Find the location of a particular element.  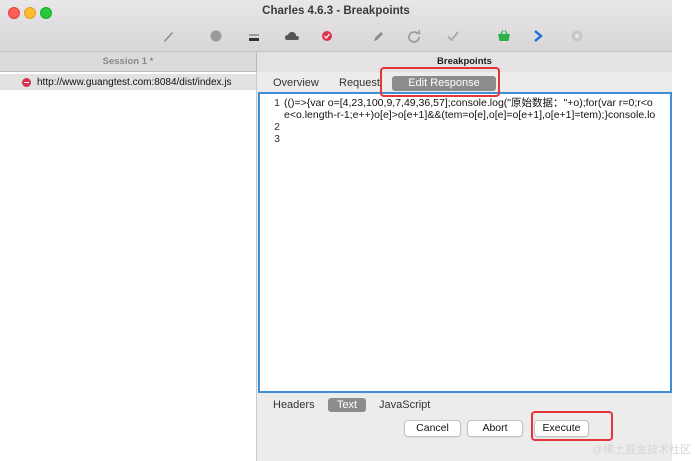

basket-icon is located at coordinates (504, 36).